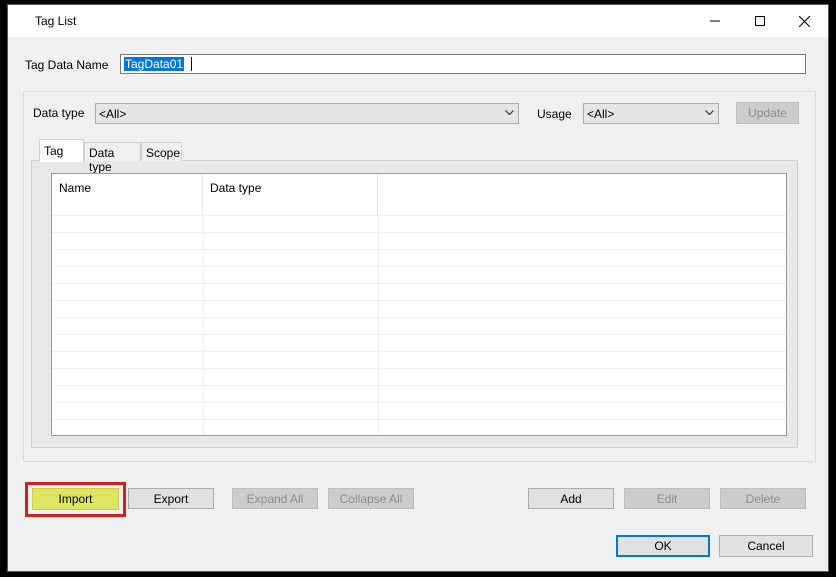 The image size is (836, 577). I want to click on minimize-button, so click(714, 21).